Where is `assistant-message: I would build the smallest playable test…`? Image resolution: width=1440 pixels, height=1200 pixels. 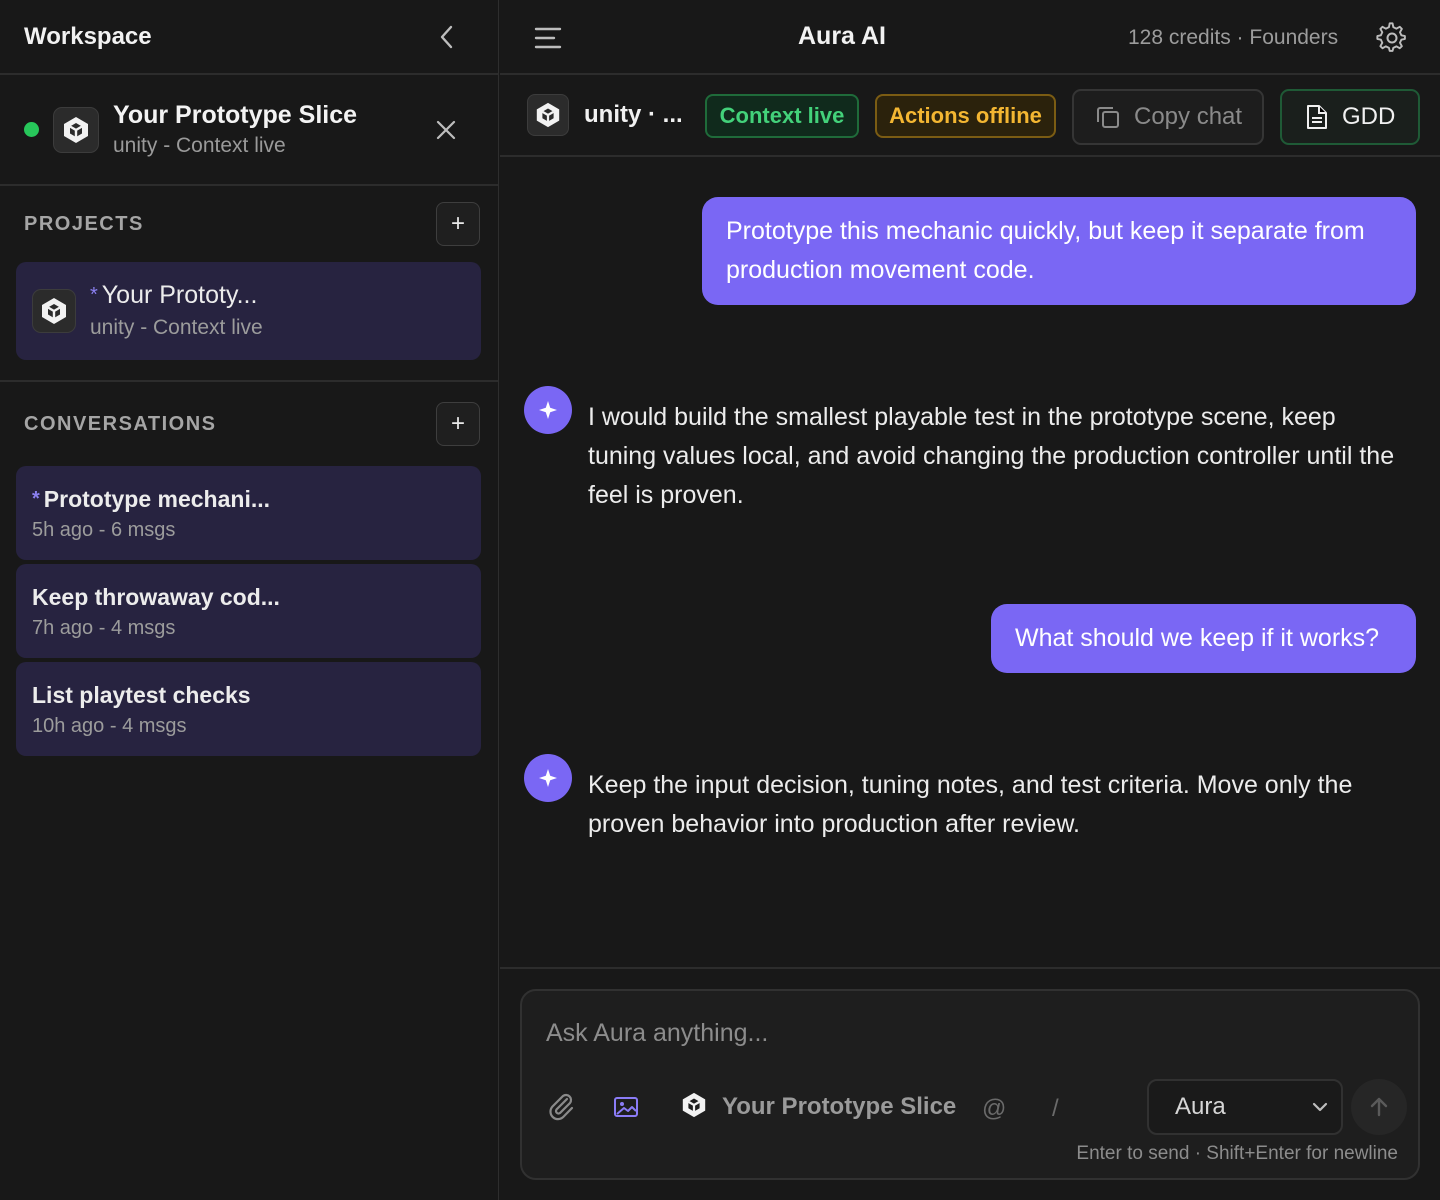
assistant-message: I would build the smallest playable test… is located at coordinates (991, 456).